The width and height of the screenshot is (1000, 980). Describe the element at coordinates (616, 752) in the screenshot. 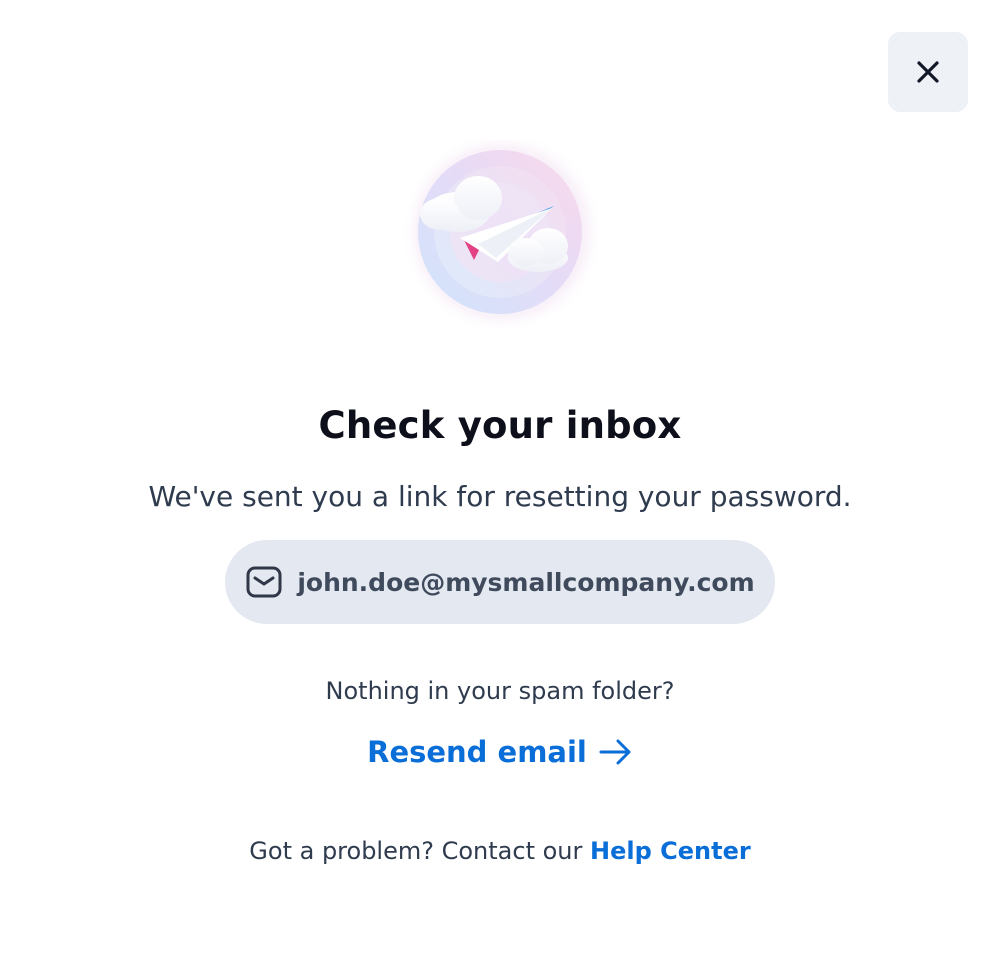

I see `arrow-right-icon` at that location.